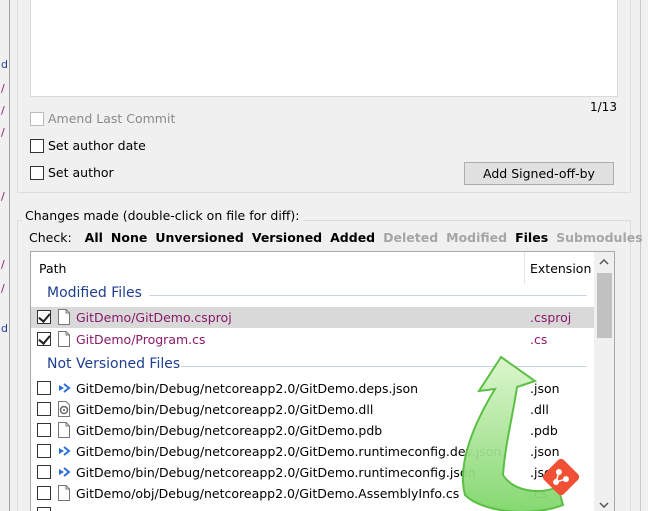 This screenshot has width=648, height=511. Describe the element at coordinates (312, 507) in the screenshot. I see `list-item-partial` at that location.